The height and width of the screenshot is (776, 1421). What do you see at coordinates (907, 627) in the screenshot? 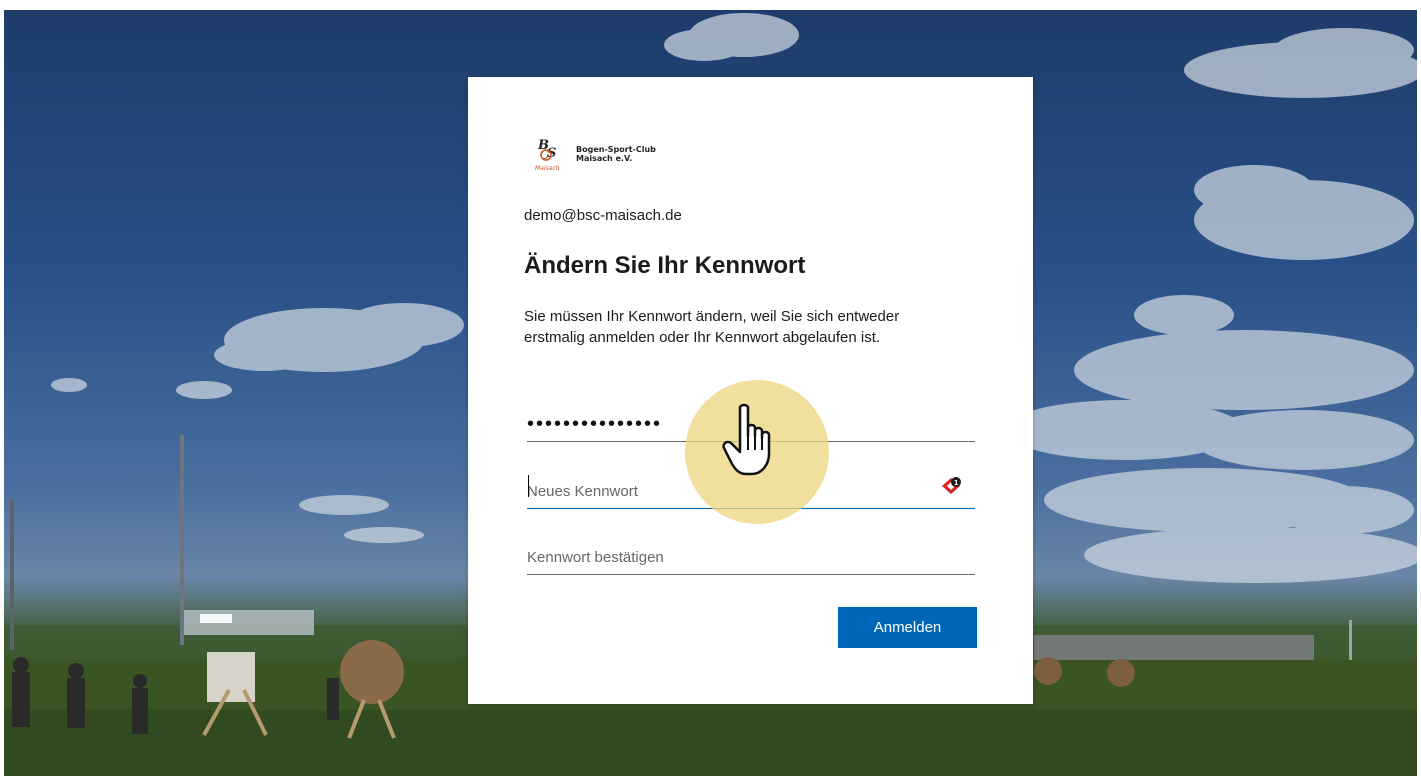
I see `sign-in-button: Anmelden` at bounding box center [907, 627].